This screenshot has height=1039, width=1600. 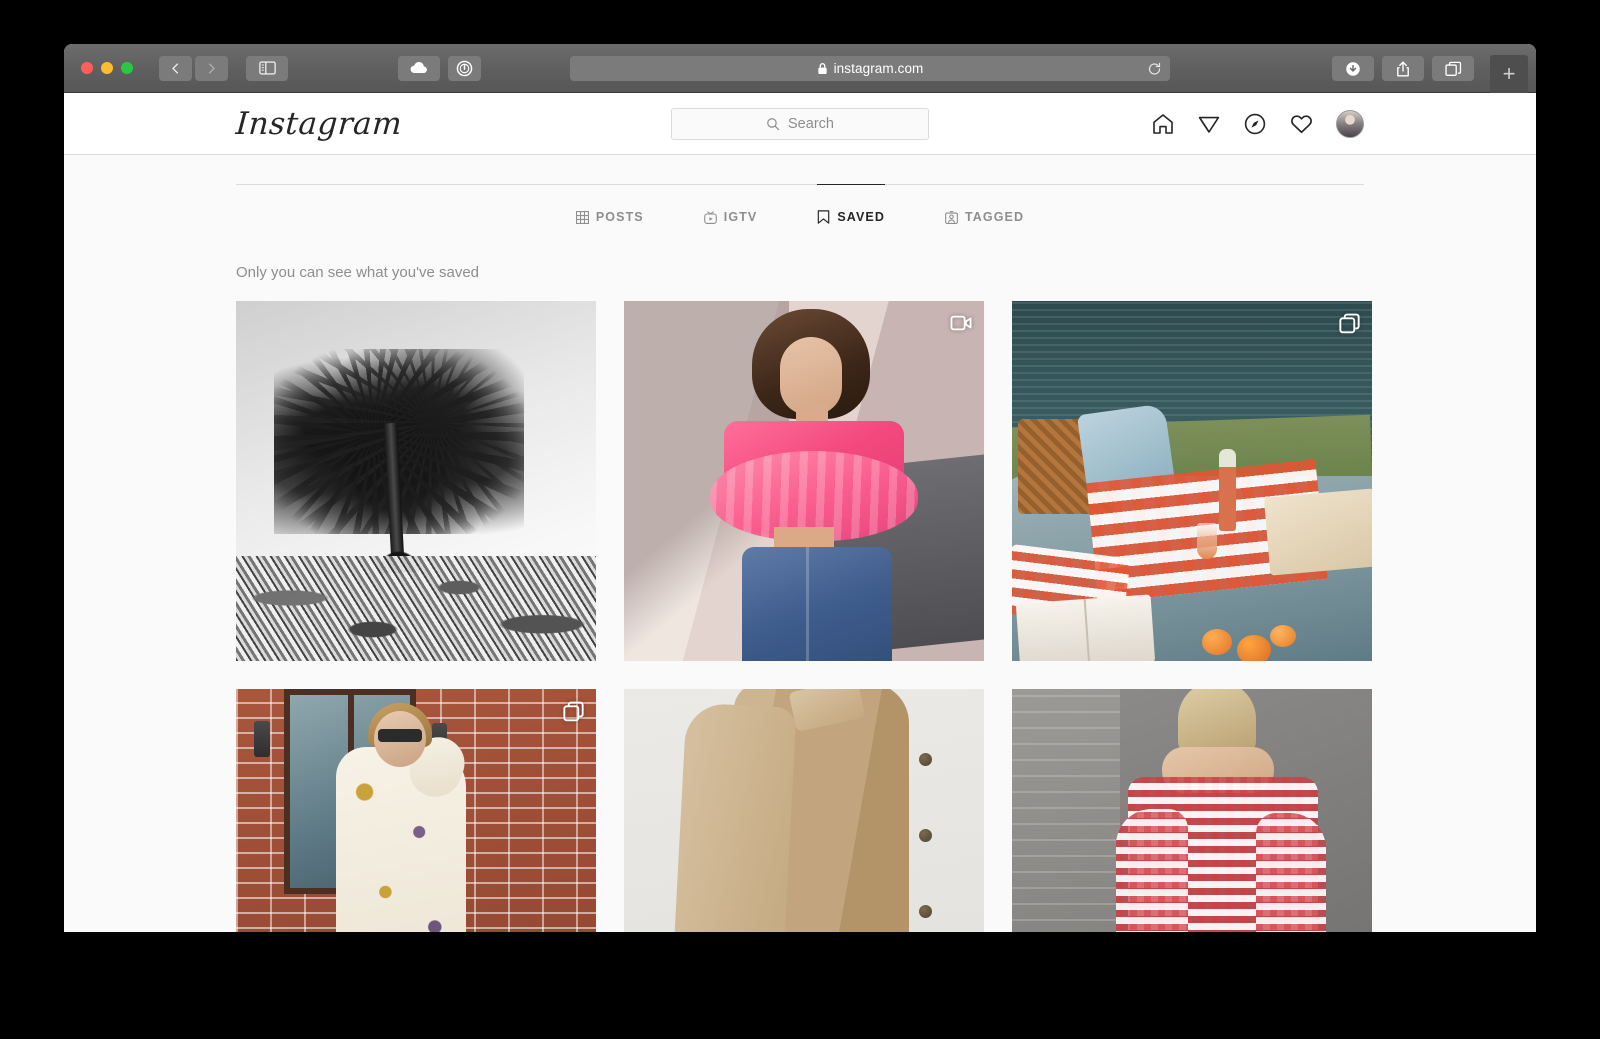 I want to click on reload-button, so click(x=1154, y=68).